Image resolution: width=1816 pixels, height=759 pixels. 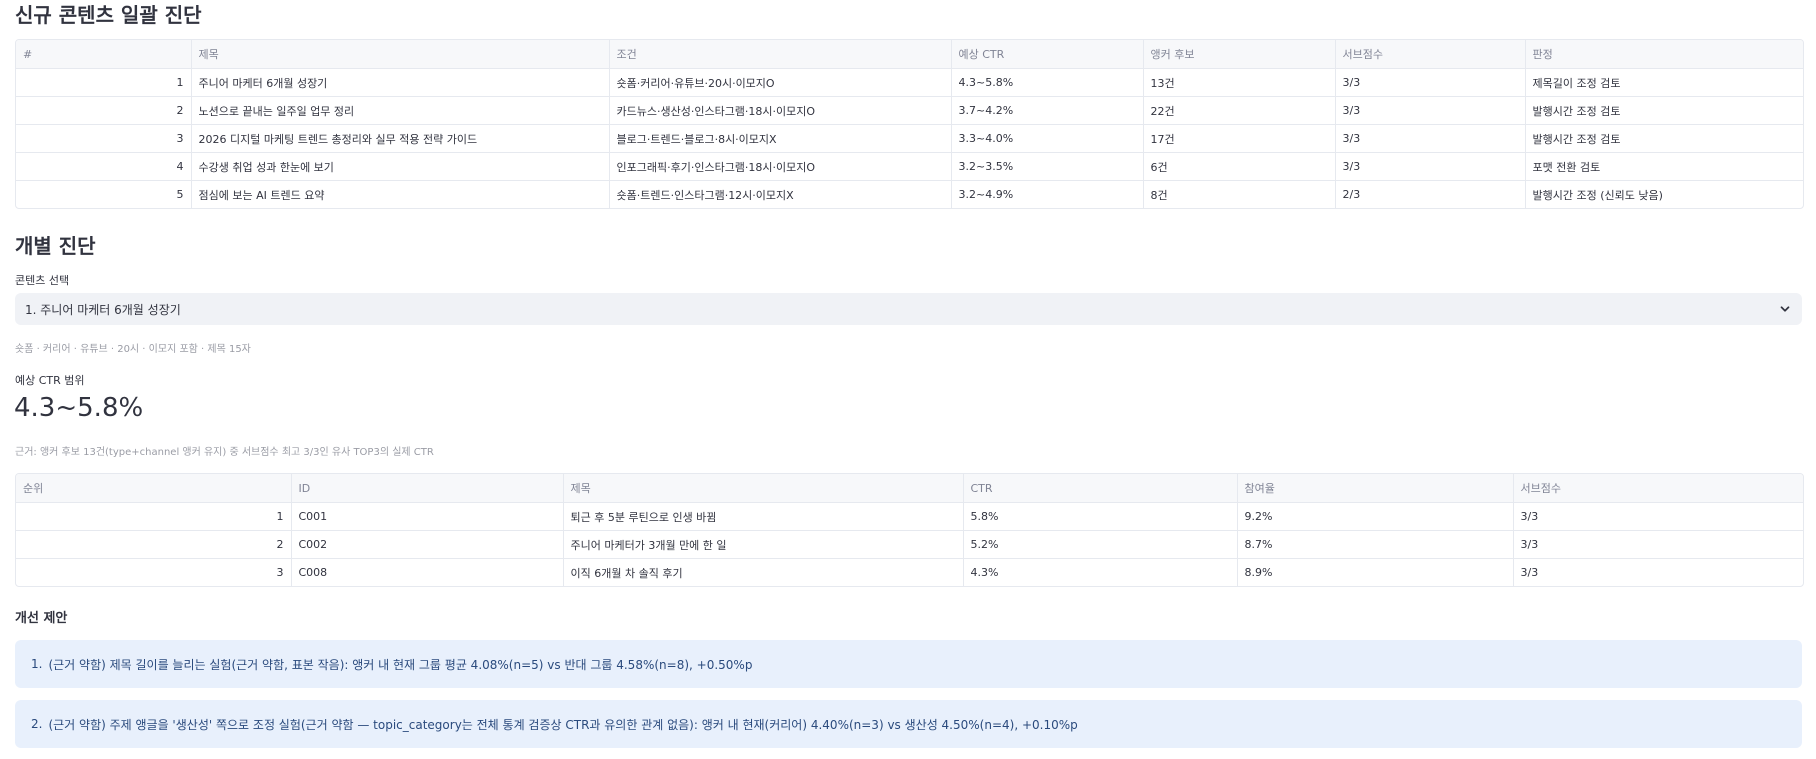 What do you see at coordinates (763, 544) in the screenshot?
I see `cell-title: 주니어 마케터가 3개월 만에 한 일` at bounding box center [763, 544].